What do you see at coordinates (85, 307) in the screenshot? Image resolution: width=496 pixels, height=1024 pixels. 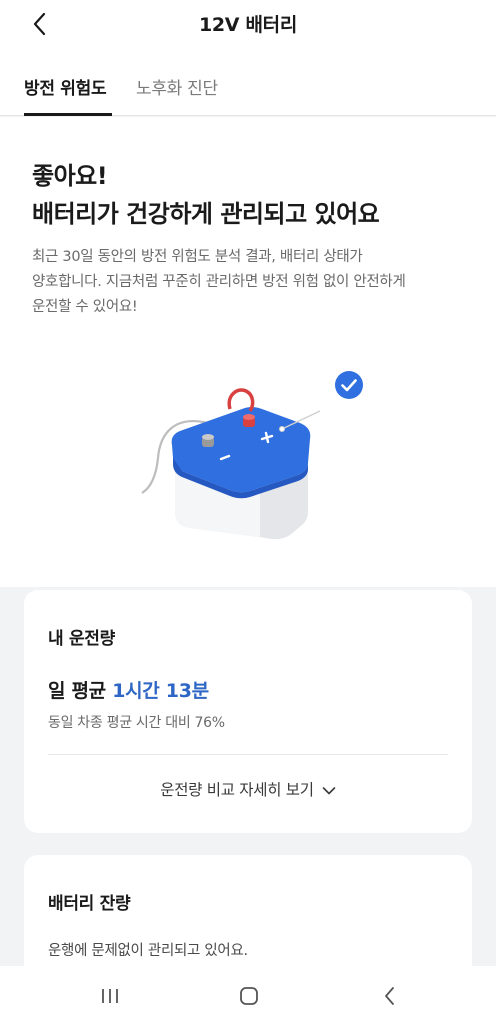 I see `description-line-3: 운전할 수 있어요!` at bounding box center [85, 307].